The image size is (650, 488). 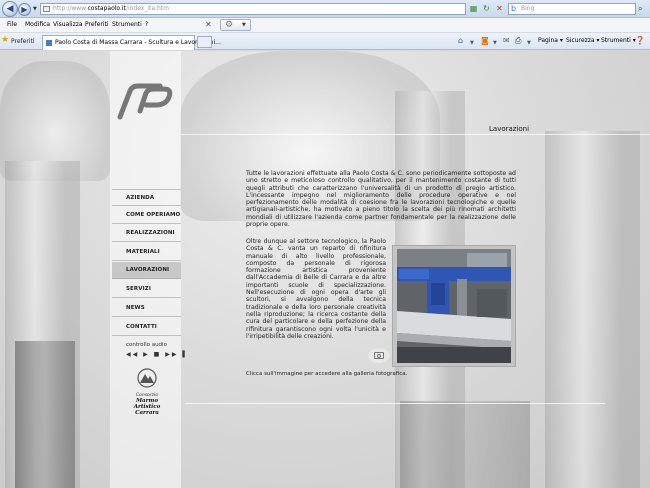 I want to click on camera-icon, so click(x=379, y=355).